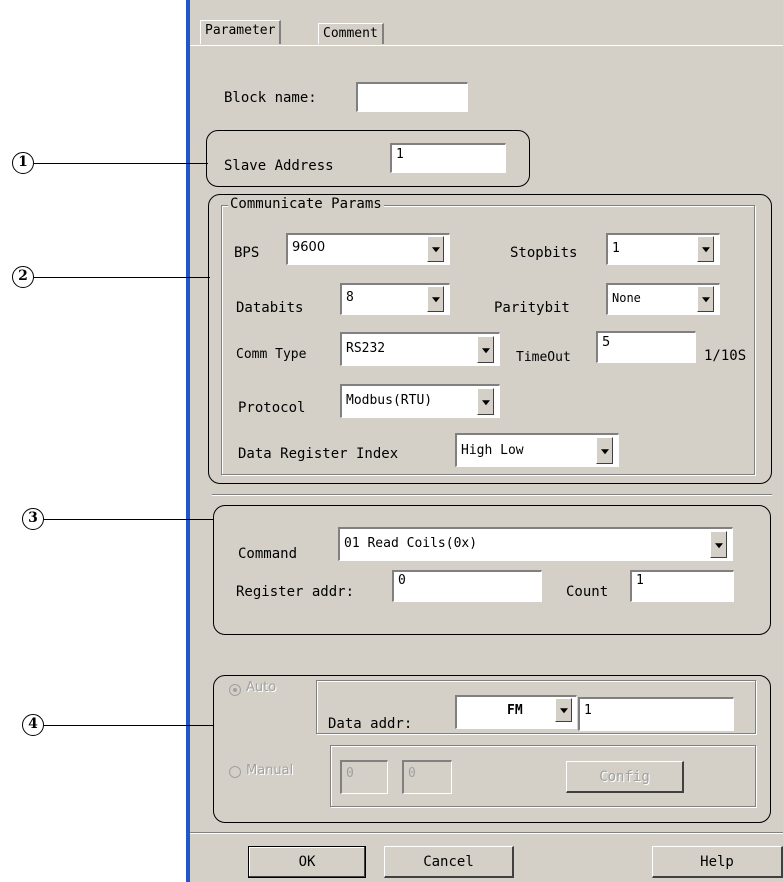 Image resolution: width=783 pixels, height=882 pixels. What do you see at coordinates (364, 777) in the screenshot?
I see `manual-field-1: 0` at bounding box center [364, 777].